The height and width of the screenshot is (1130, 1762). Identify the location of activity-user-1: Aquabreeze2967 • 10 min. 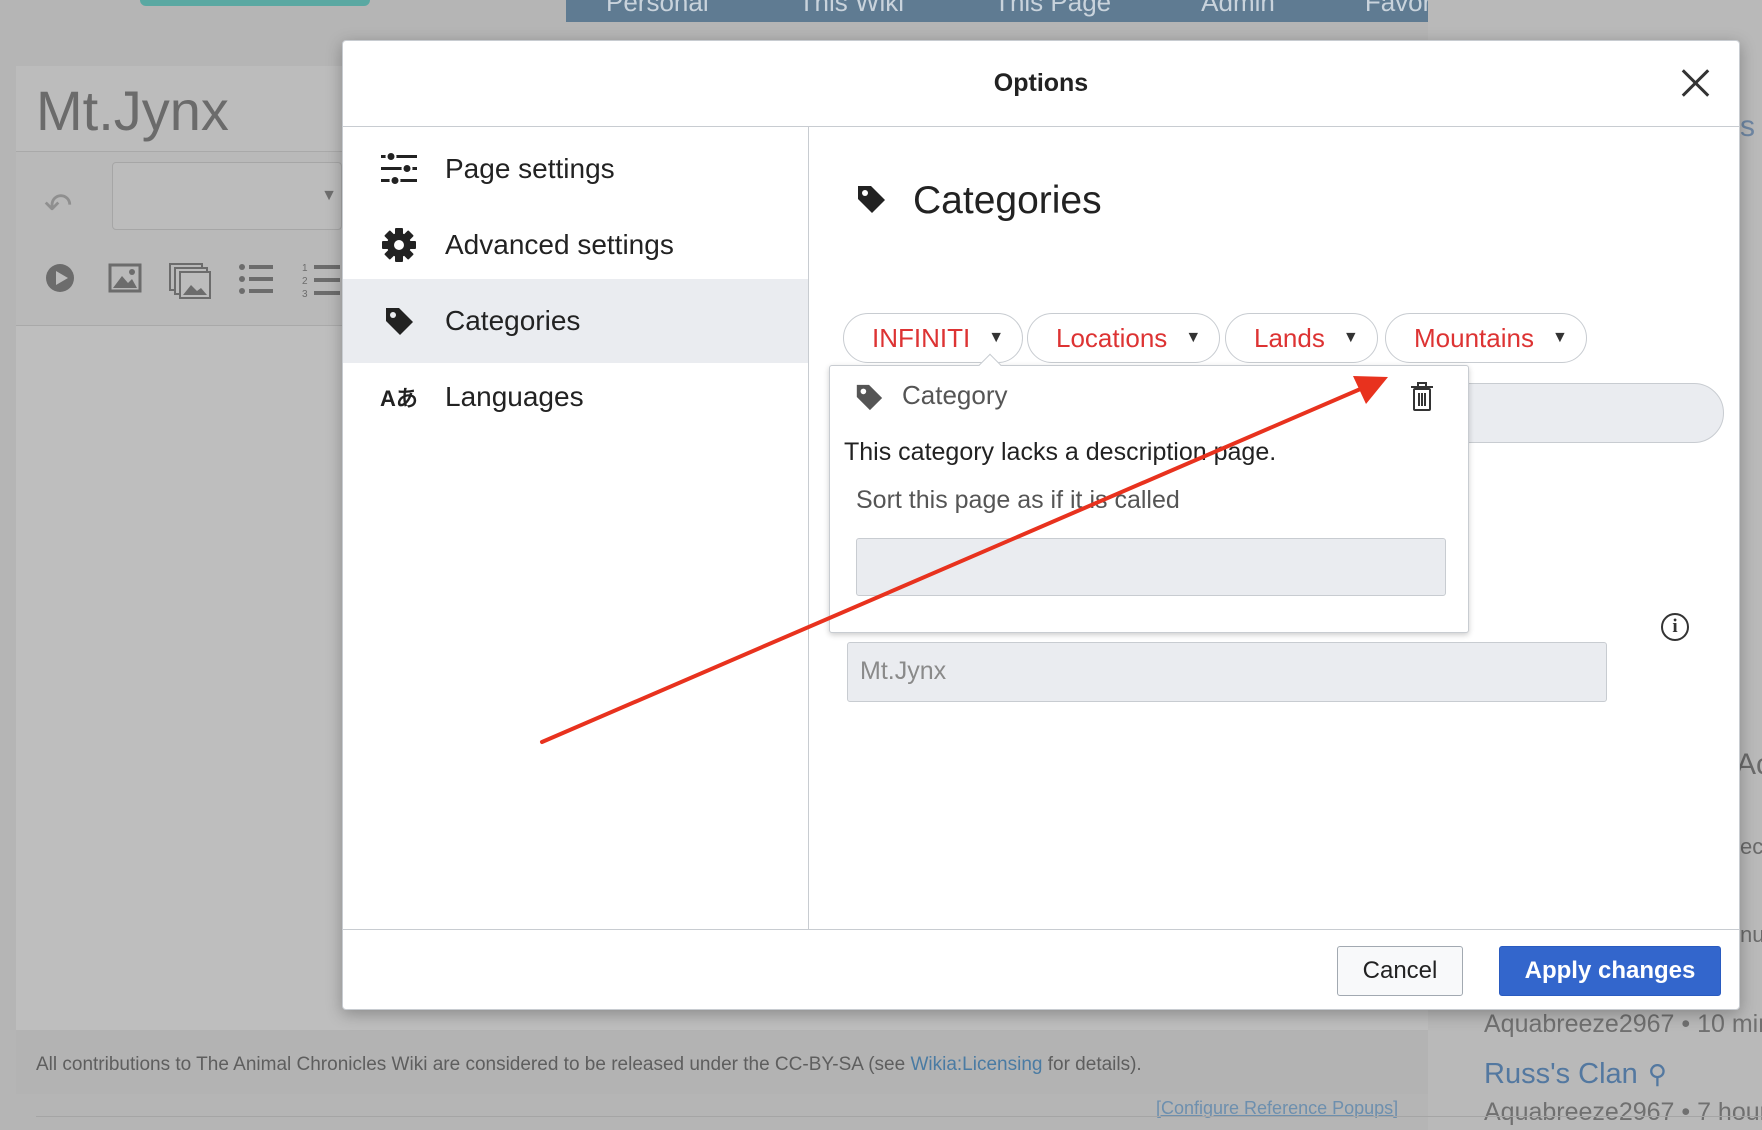
(1623, 1024).